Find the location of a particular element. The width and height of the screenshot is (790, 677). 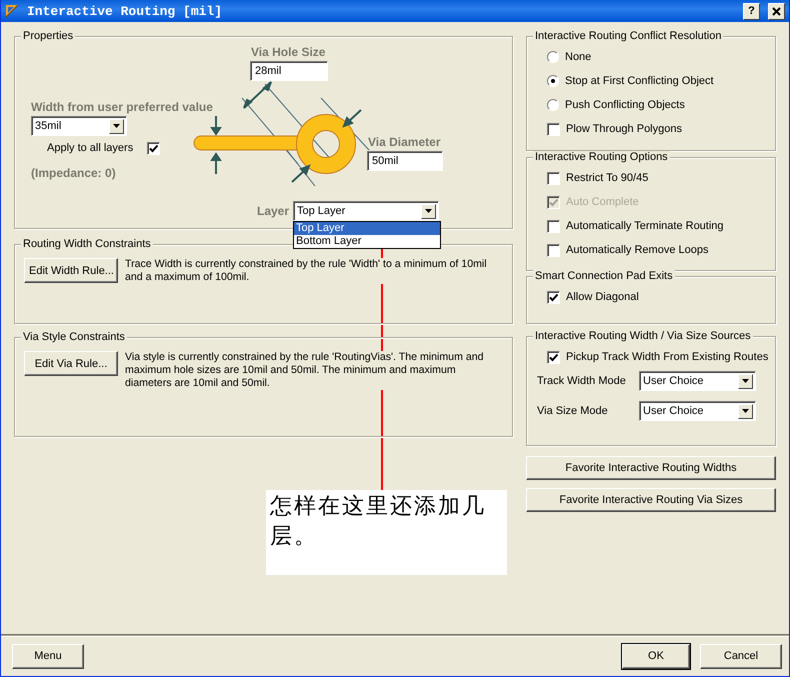

checkbox-label: Restrict To 90/45 is located at coordinates (607, 178).